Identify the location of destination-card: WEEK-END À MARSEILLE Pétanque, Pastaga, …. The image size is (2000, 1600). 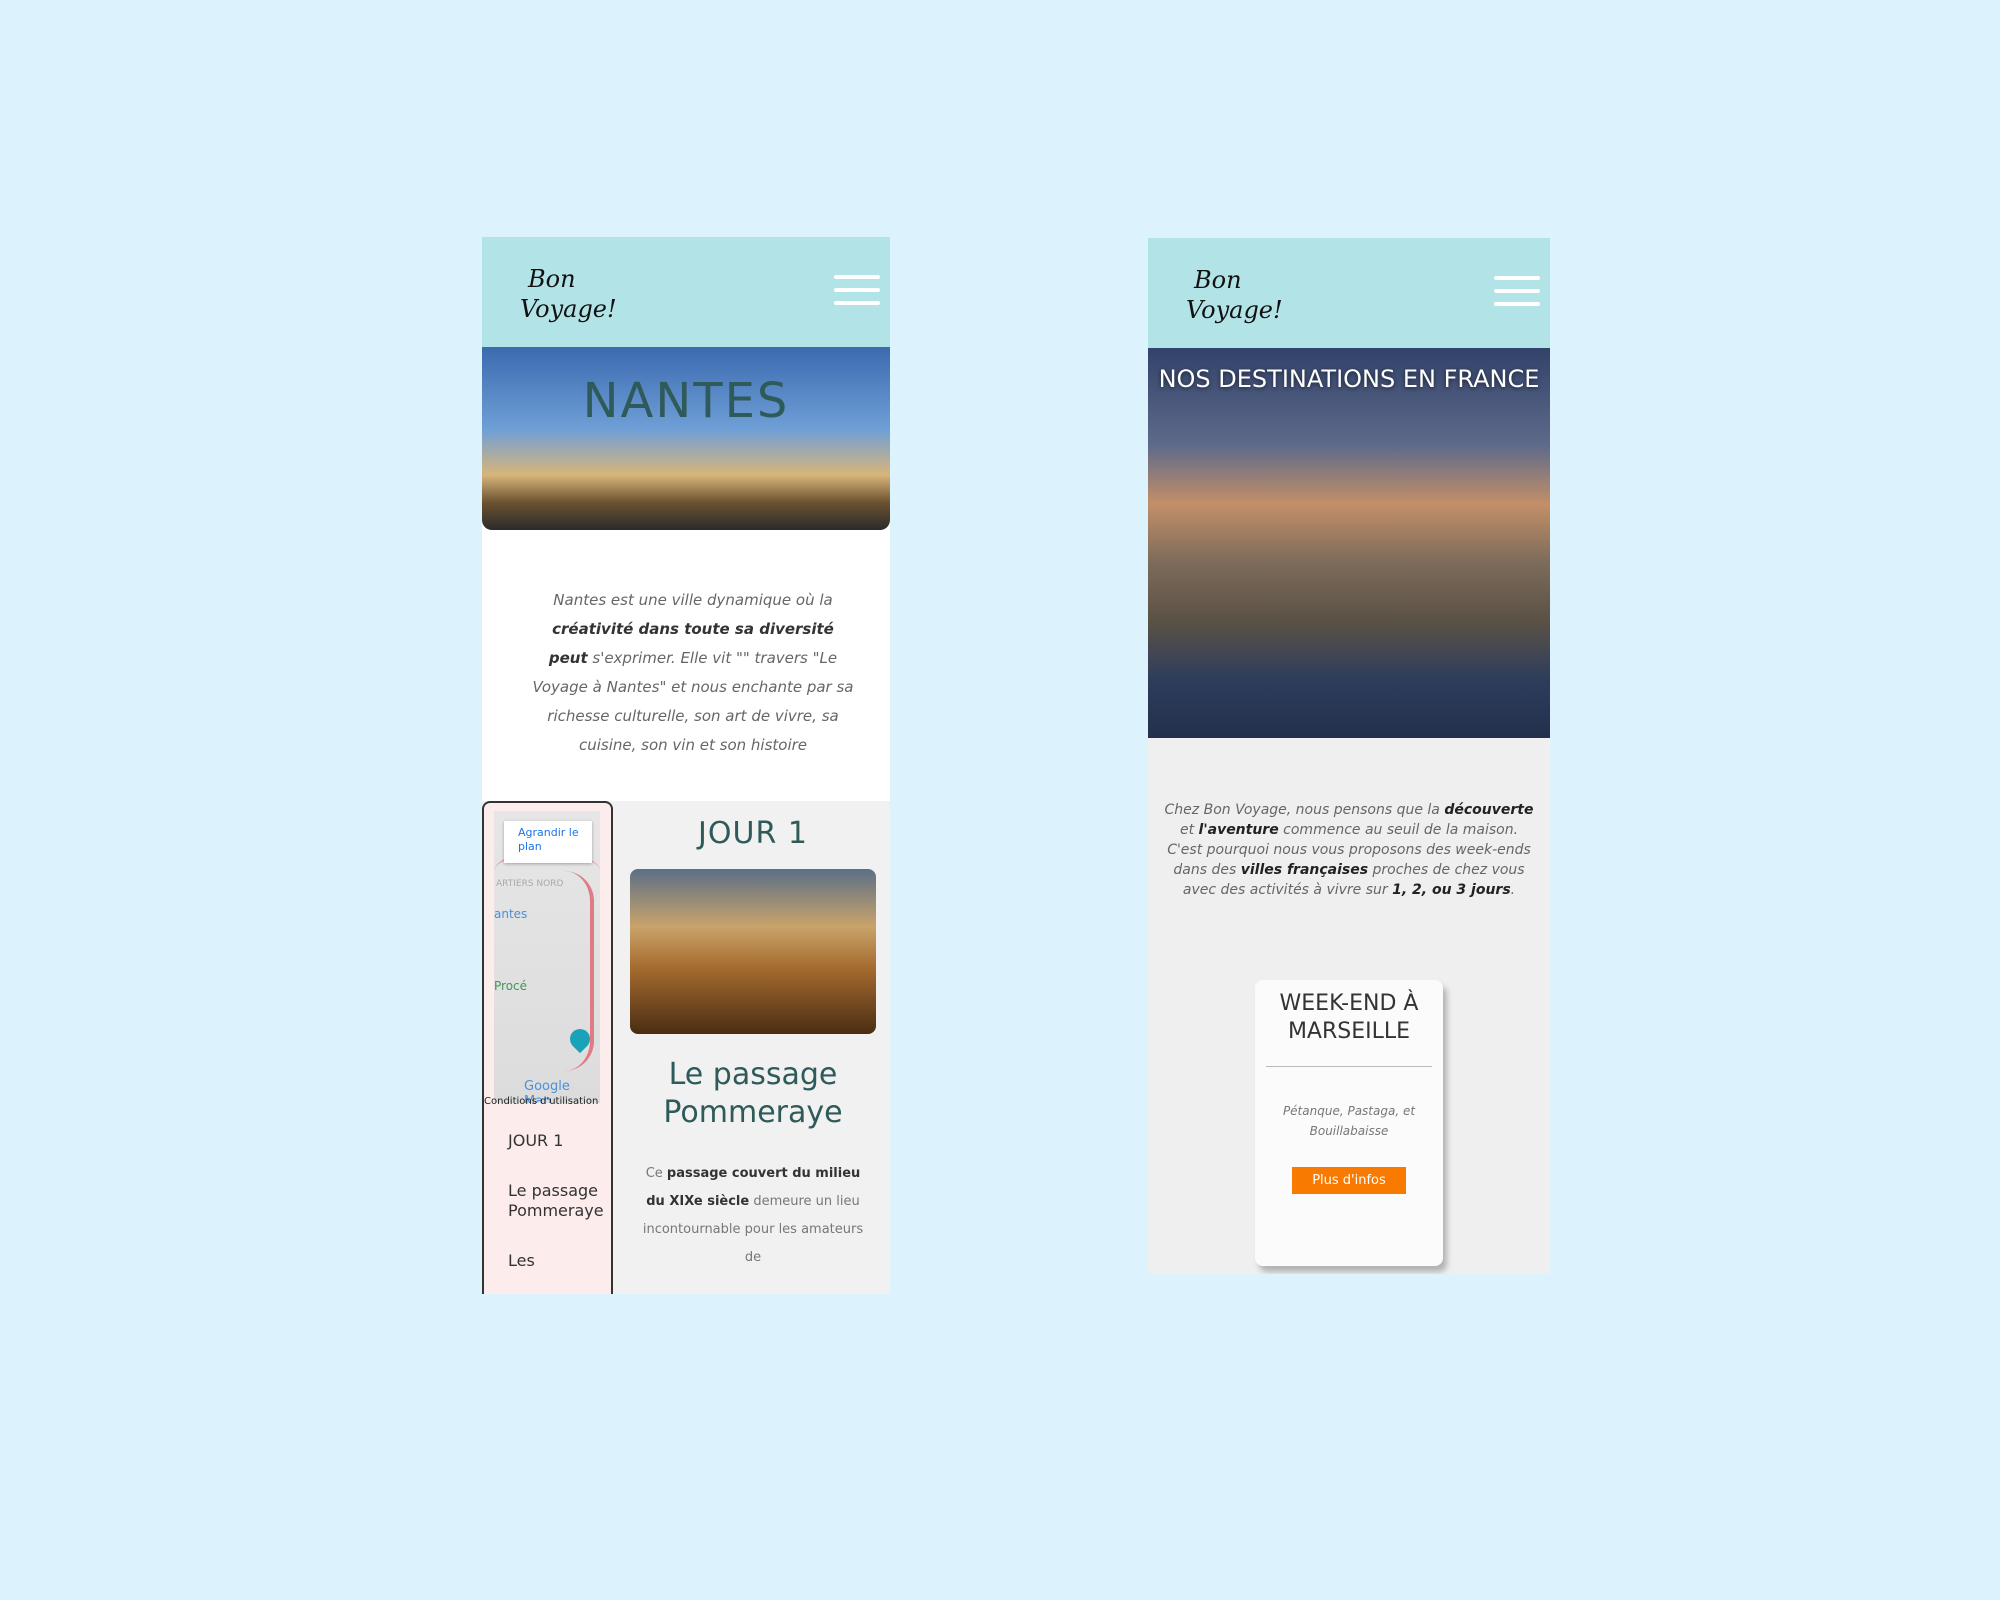
(1349, 1123).